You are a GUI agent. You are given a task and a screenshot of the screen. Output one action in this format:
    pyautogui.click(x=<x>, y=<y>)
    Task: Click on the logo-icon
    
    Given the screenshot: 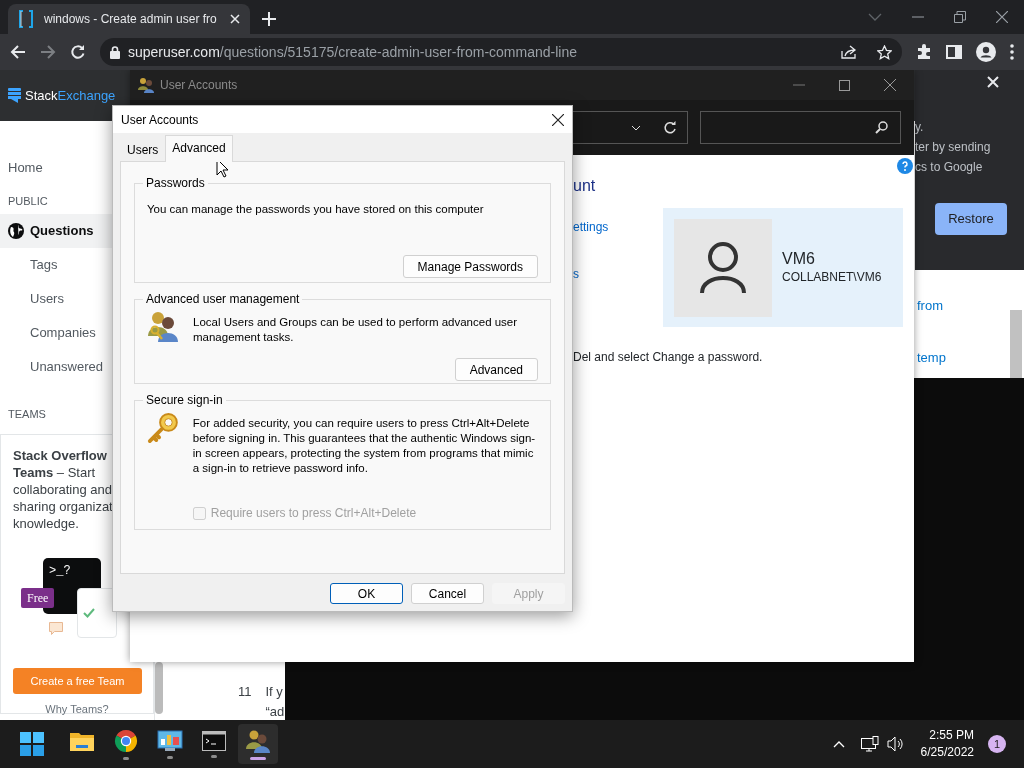 What is the action you would take?
    pyautogui.click(x=14, y=95)
    